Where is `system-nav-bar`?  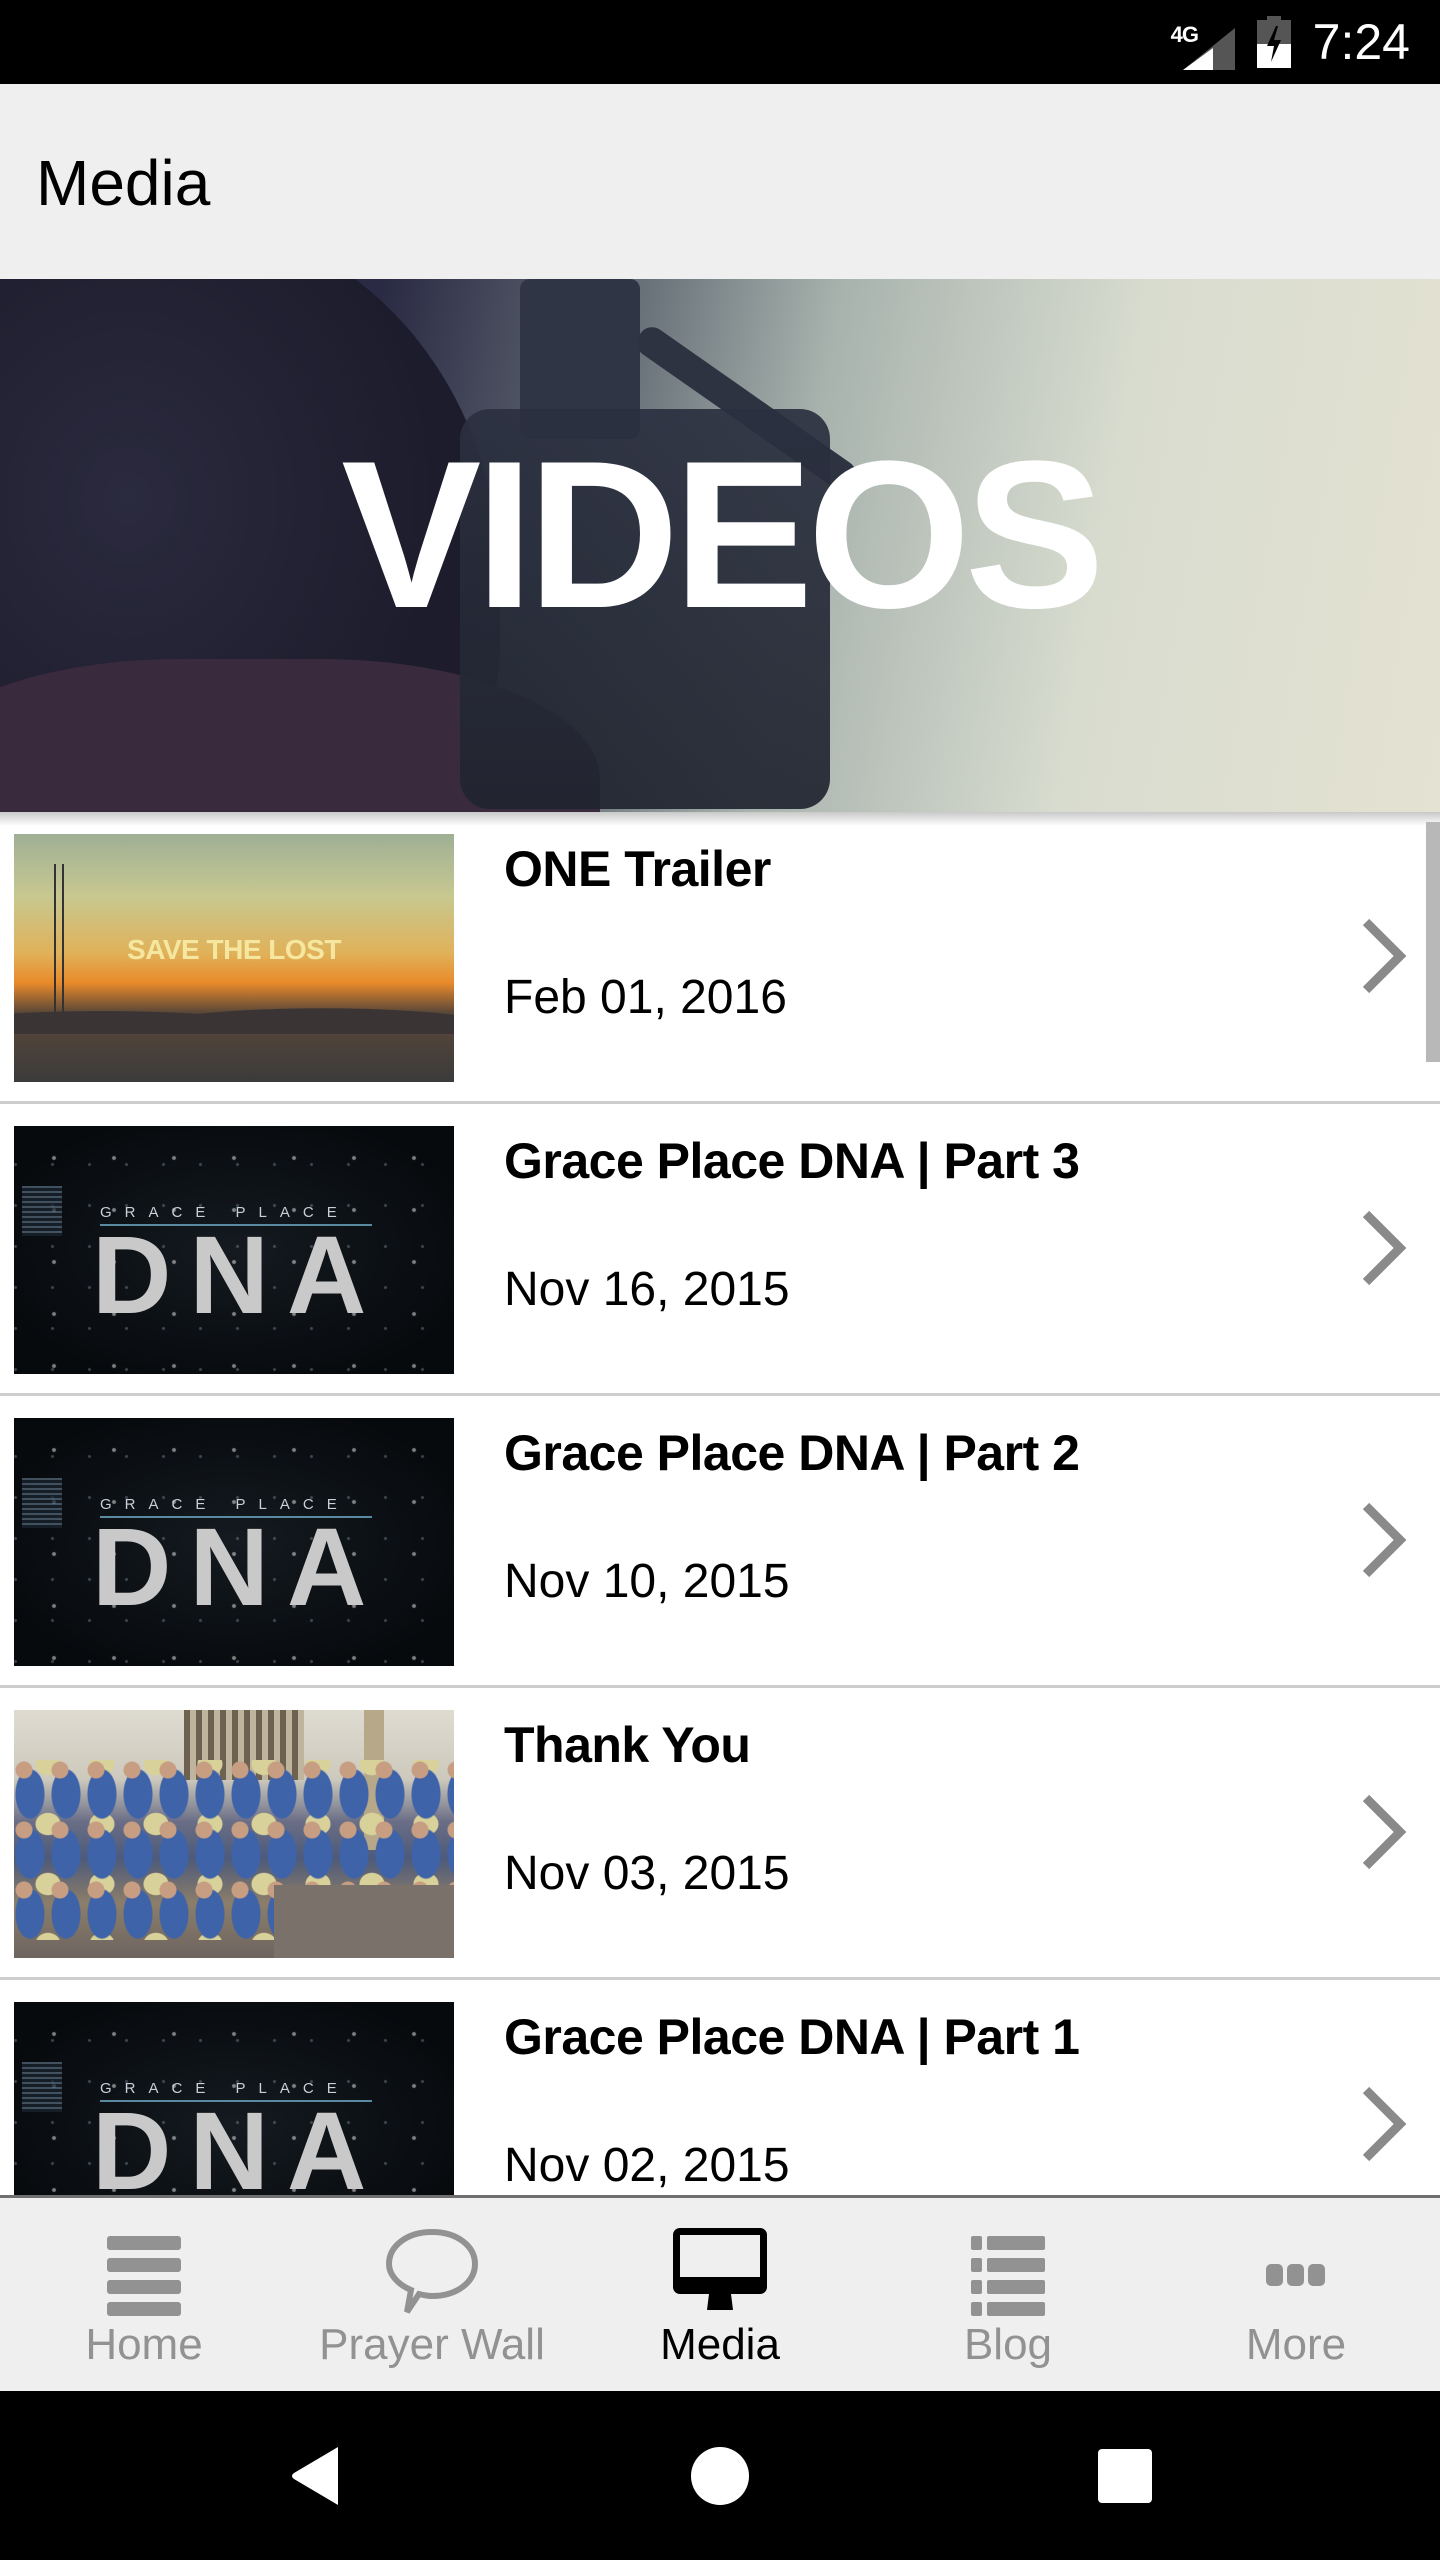
system-nav-bar is located at coordinates (720, 2475).